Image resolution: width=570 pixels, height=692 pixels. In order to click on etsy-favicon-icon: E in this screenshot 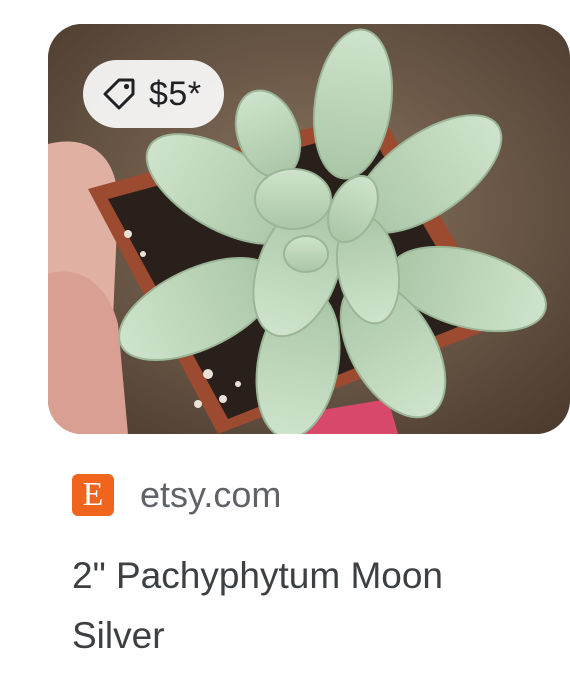, I will do `click(93, 495)`.